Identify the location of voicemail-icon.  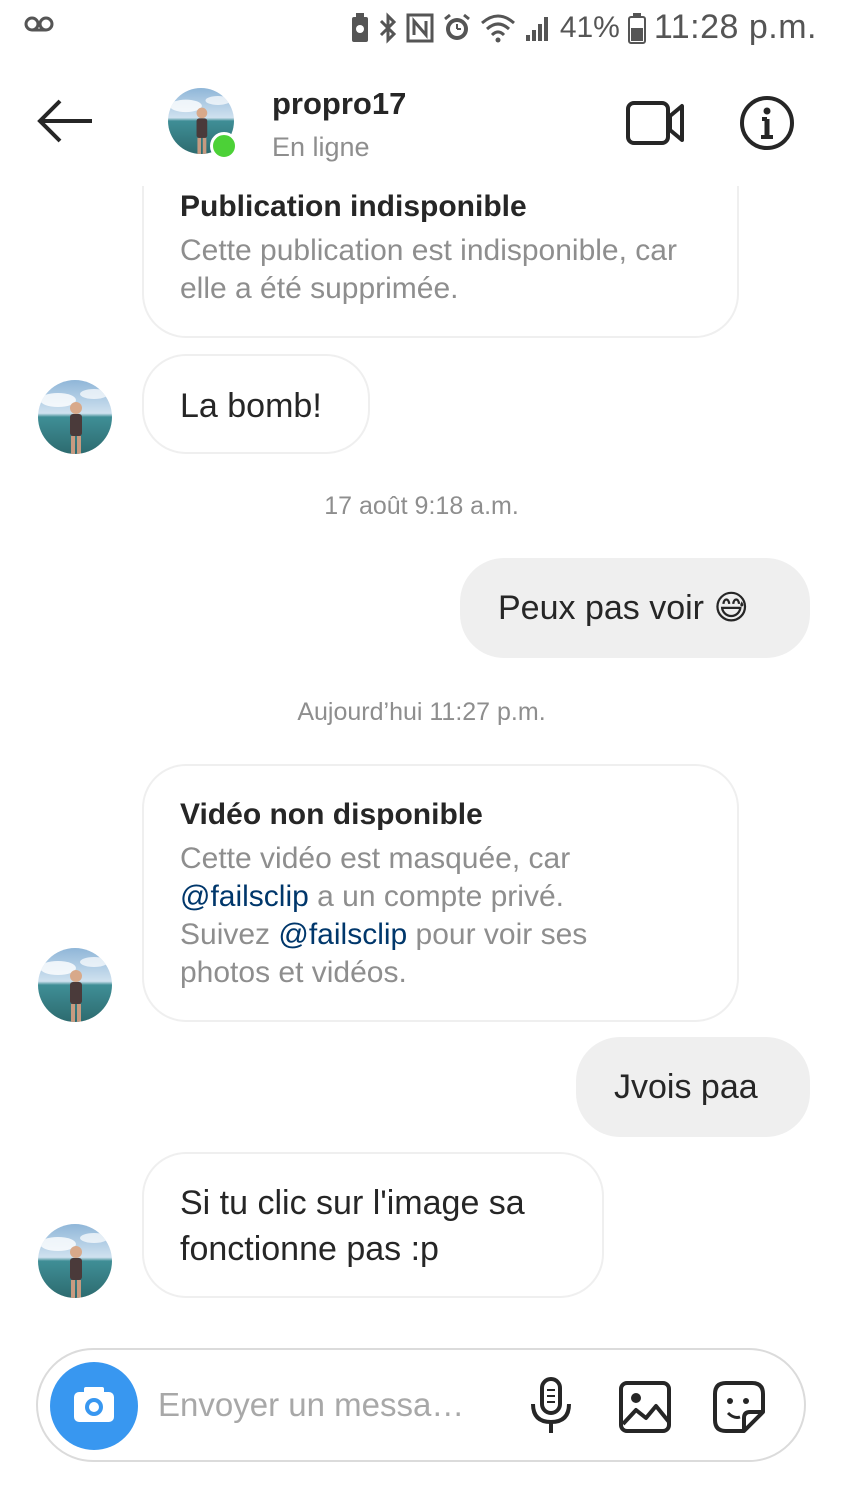
(39, 26).